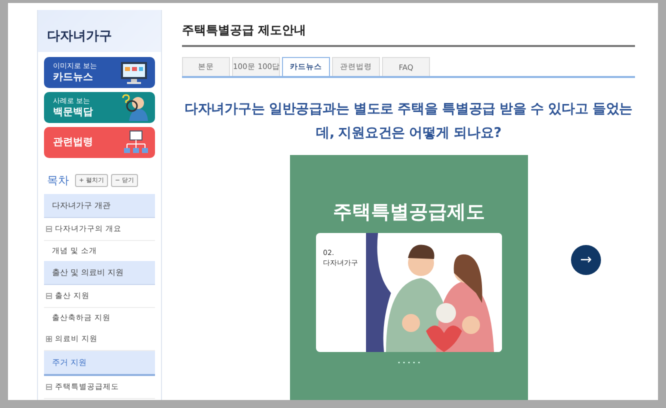 This screenshot has height=408, width=666. I want to click on question-heading: 다자녀가구는 일반공급과는 별도로 주택을 특별공급 받을 수 있다고 들었는데, 지원요건은 어떻게 되나요?, so click(408, 121).